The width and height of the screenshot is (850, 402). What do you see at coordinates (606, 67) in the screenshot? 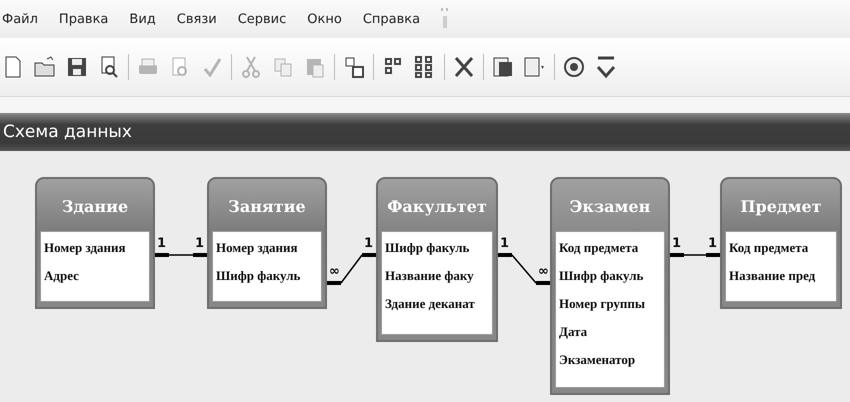
I see `overflow-icon` at bounding box center [606, 67].